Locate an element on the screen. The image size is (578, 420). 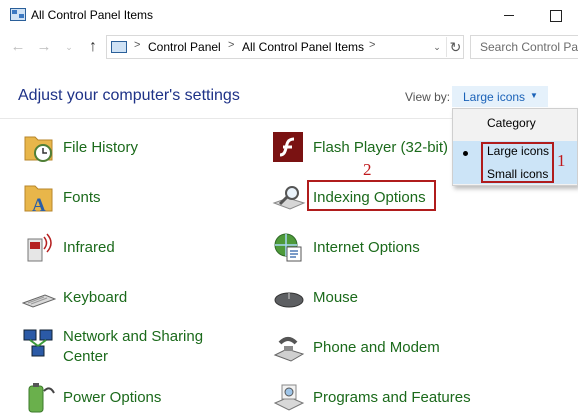
internet-options-icon is located at coordinates (289, 248).